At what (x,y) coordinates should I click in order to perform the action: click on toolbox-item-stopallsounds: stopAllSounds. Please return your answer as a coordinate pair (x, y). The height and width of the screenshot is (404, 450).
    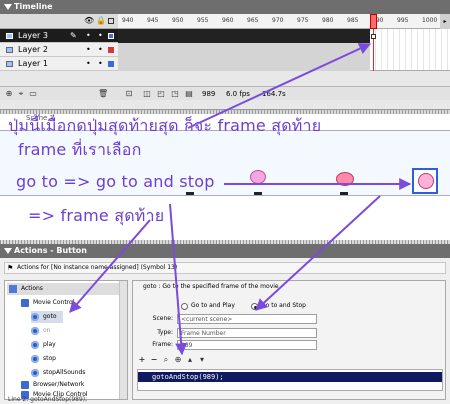
    Looking at the image, I should click on (58, 373).